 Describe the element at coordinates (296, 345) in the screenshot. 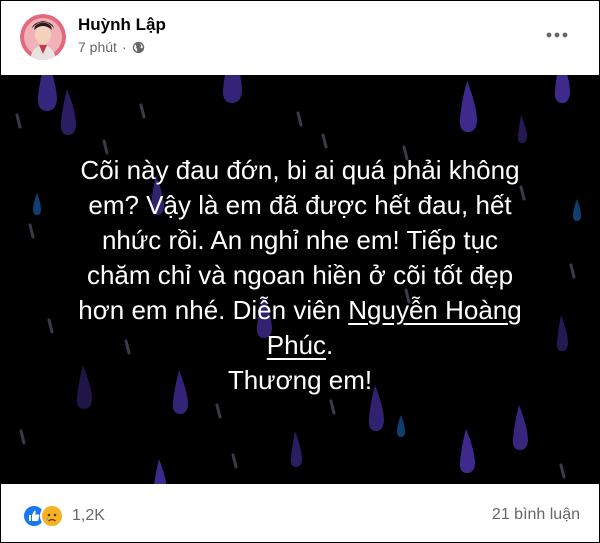

I see `mention-link-continued: Phúc` at that location.